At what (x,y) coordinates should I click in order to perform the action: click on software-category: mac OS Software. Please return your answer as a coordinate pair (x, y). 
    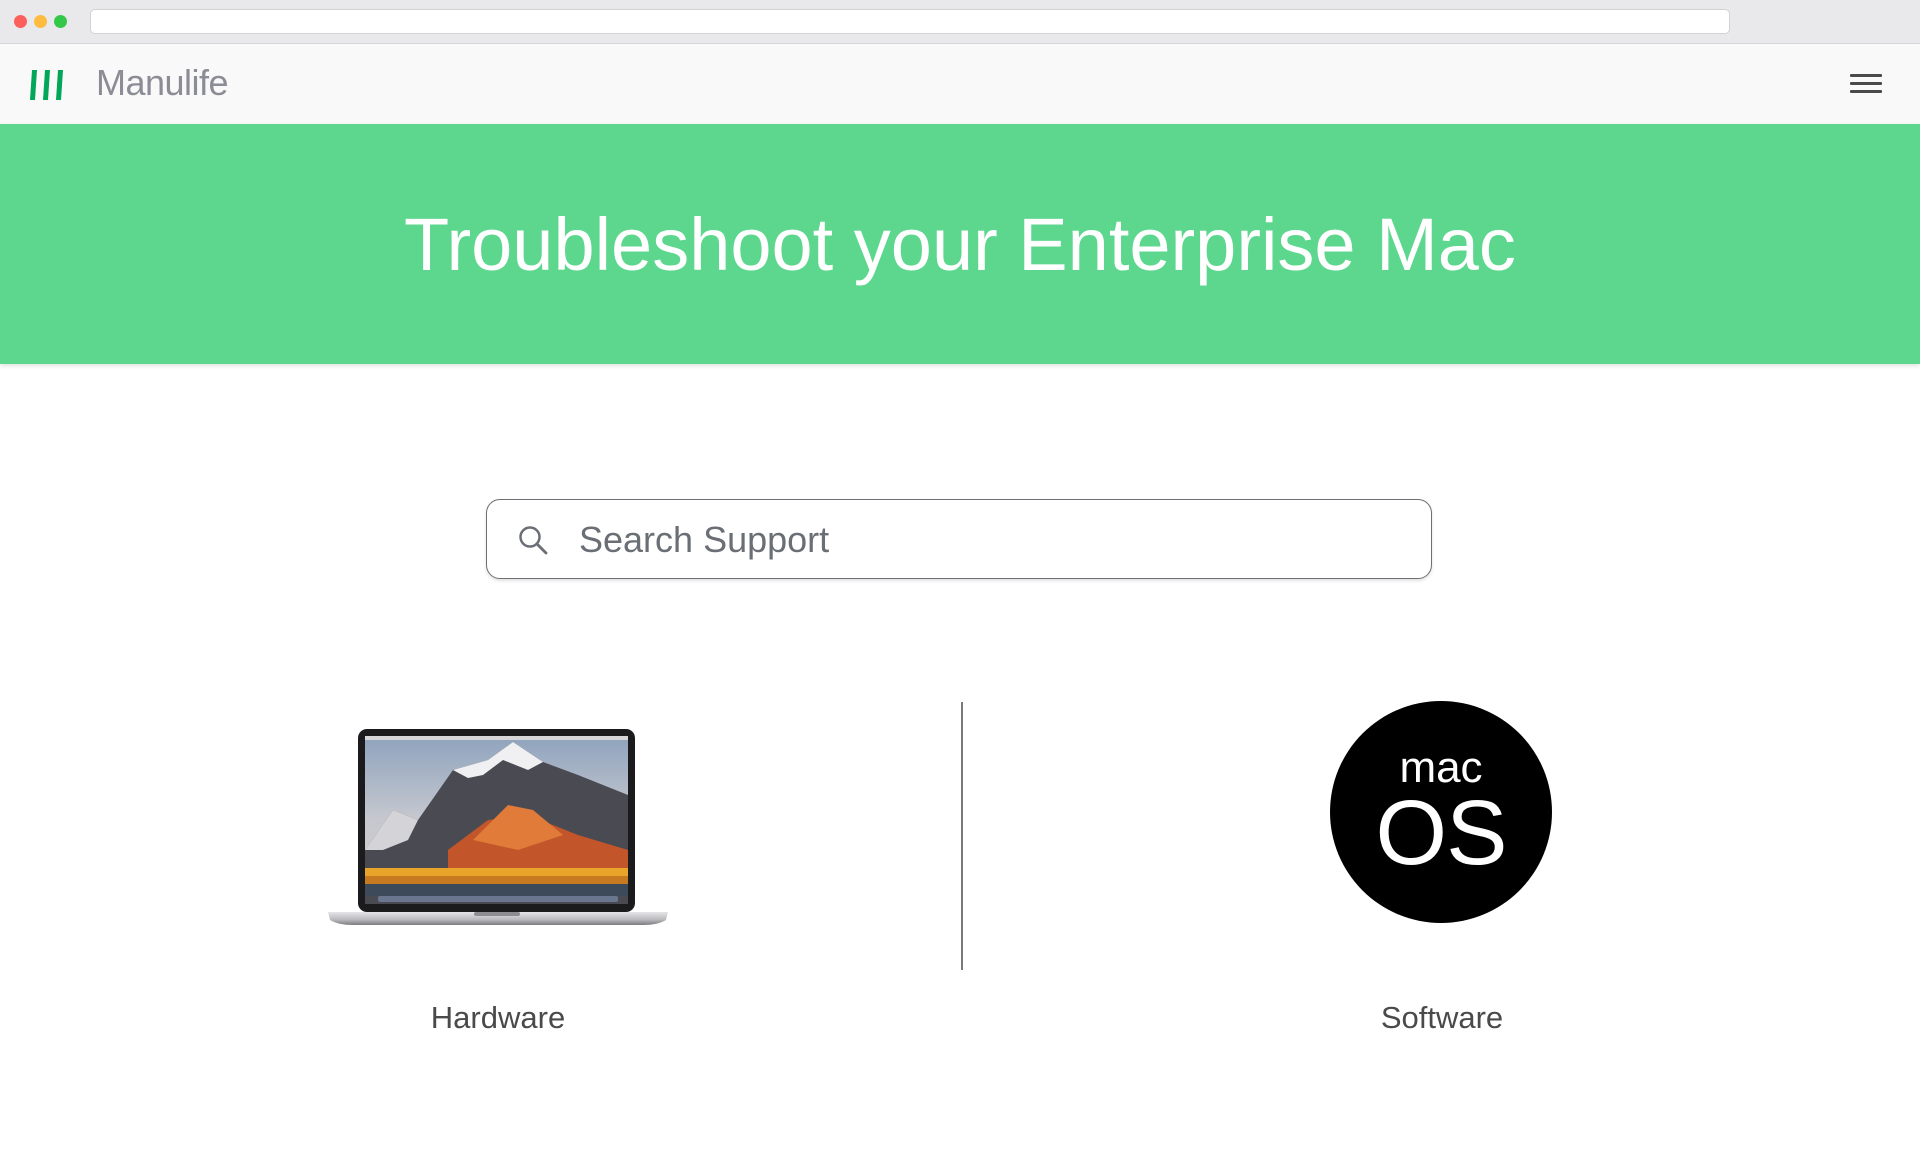
    Looking at the image, I should click on (1442, 875).